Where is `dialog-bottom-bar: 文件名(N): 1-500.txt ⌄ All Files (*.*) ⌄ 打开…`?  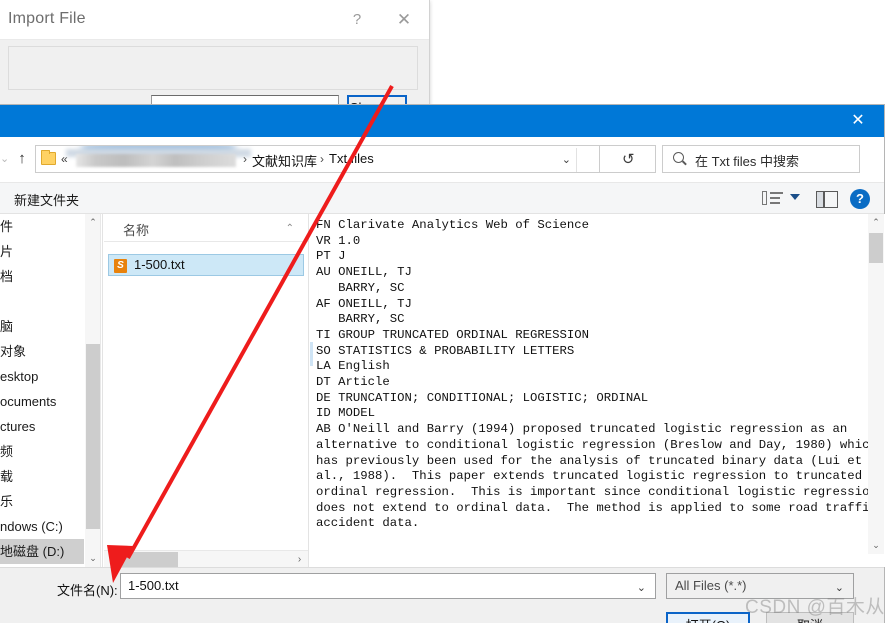 dialog-bottom-bar: 文件名(N): 1-500.txt ⌄ All Files (*.*) ⌄ 打开… is located at coordinates (442, 595).